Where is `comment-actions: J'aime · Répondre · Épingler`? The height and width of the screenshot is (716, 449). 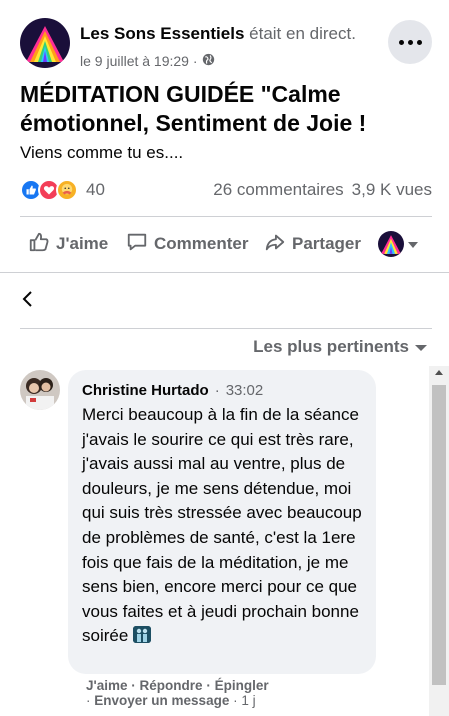 comment-actions: J'aime · Répondre · Épingler is located at coordinates (177, 685).